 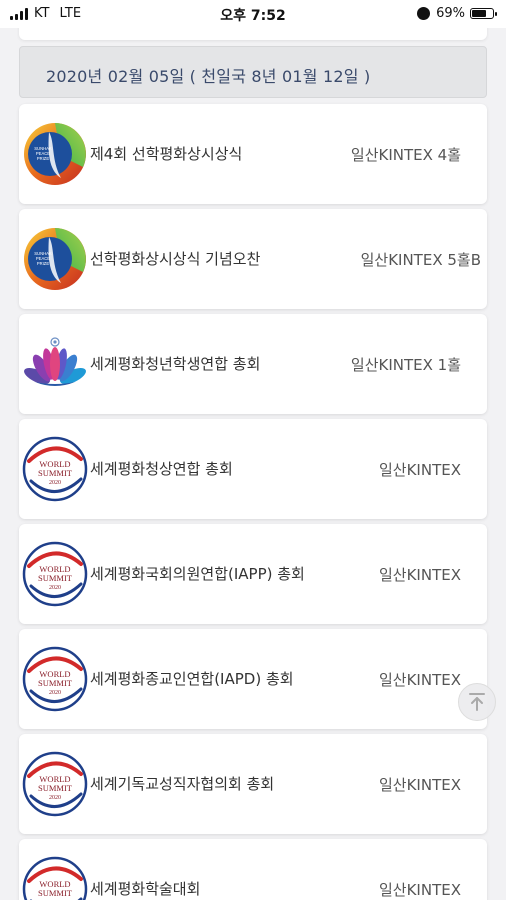 What do you see at coordinates (166, 154) in the screenshot?
I see `event-title: 제4회 선학평화상시상식` at bounding box center [166, 154].